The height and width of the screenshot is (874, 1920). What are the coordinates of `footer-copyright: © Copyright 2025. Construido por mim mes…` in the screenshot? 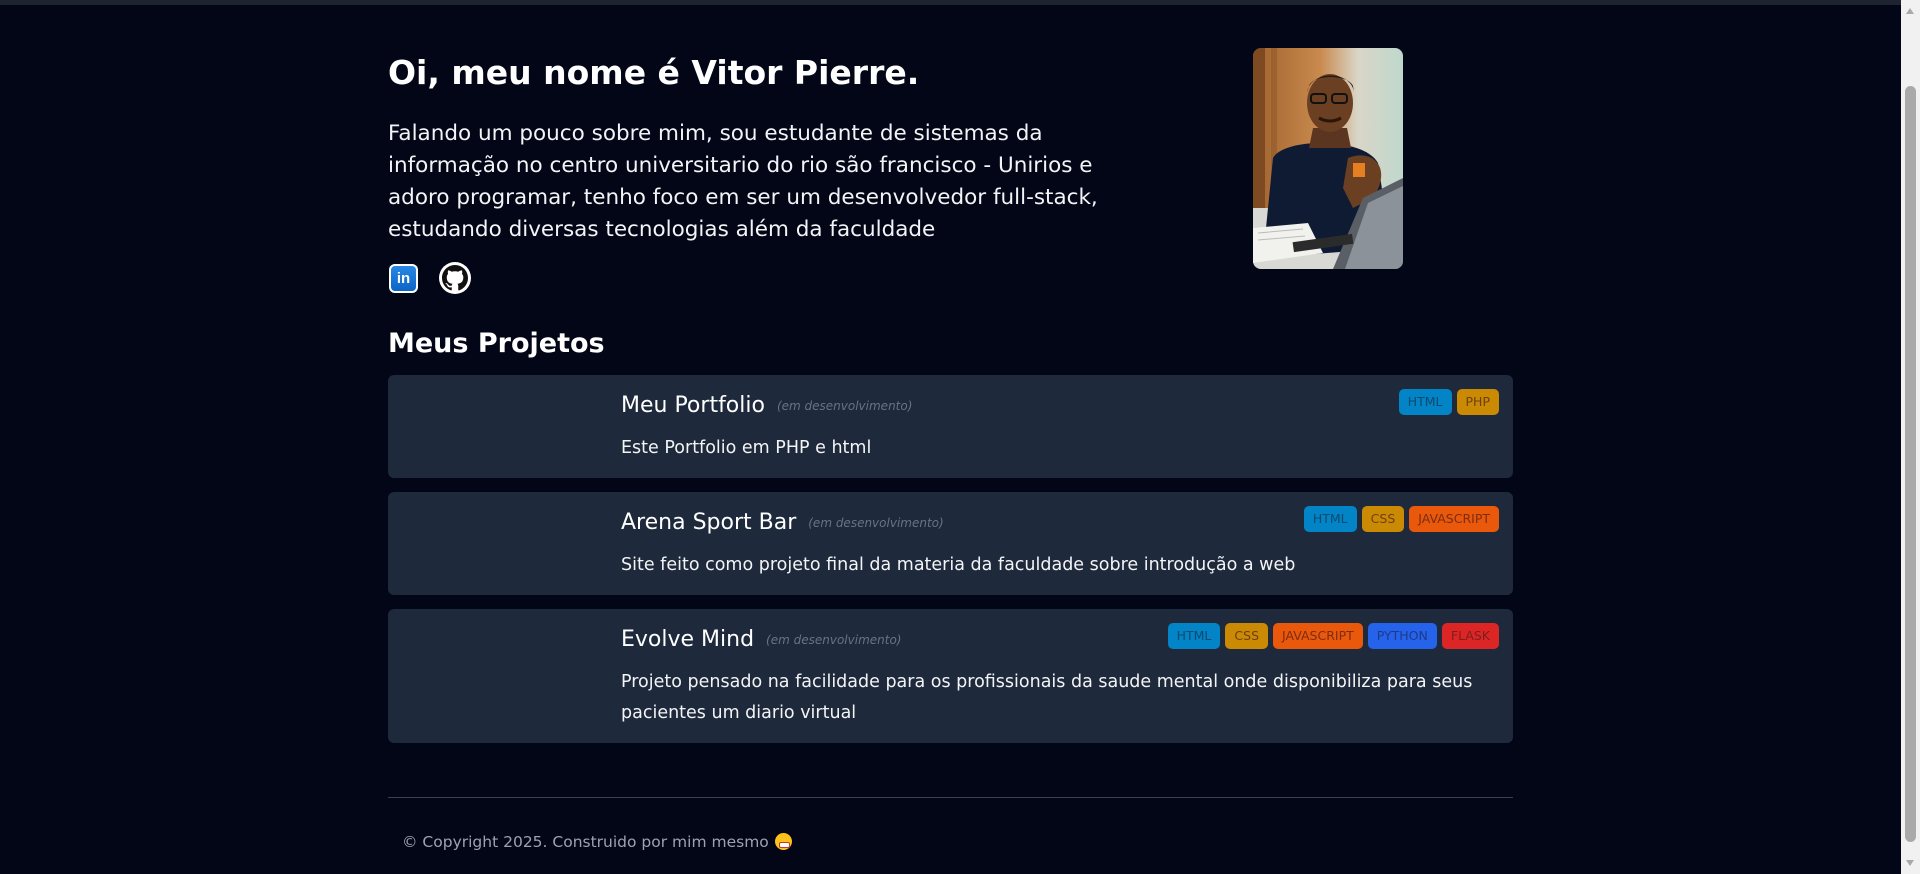 It's located at (585, 842).